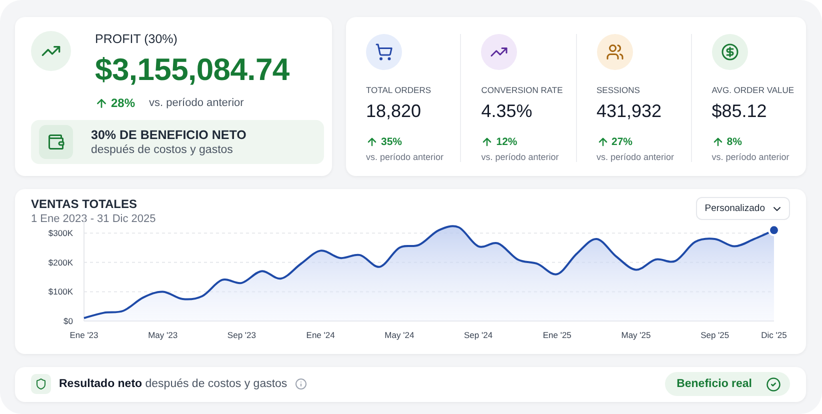  Describe the element at coordinates (320, 335) in the screenshot. I see `x-axis-label: Ene '24` at that location.